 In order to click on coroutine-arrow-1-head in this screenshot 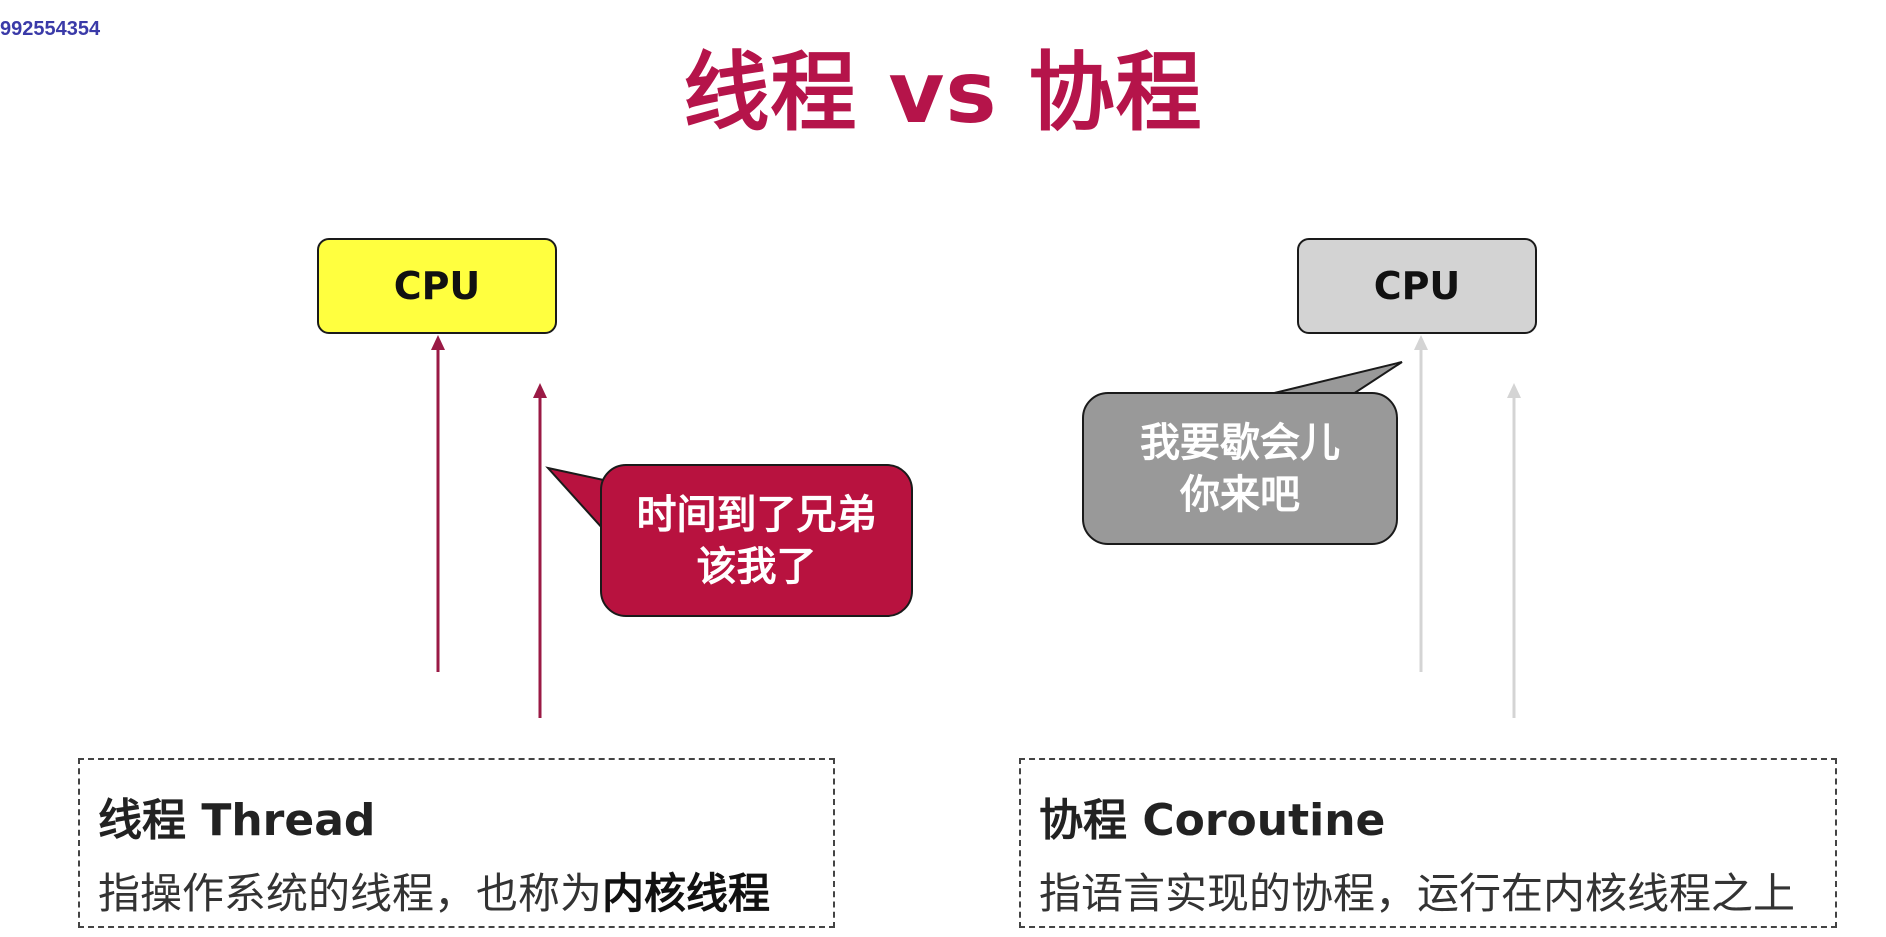, I will do `click(1421, 342)`.